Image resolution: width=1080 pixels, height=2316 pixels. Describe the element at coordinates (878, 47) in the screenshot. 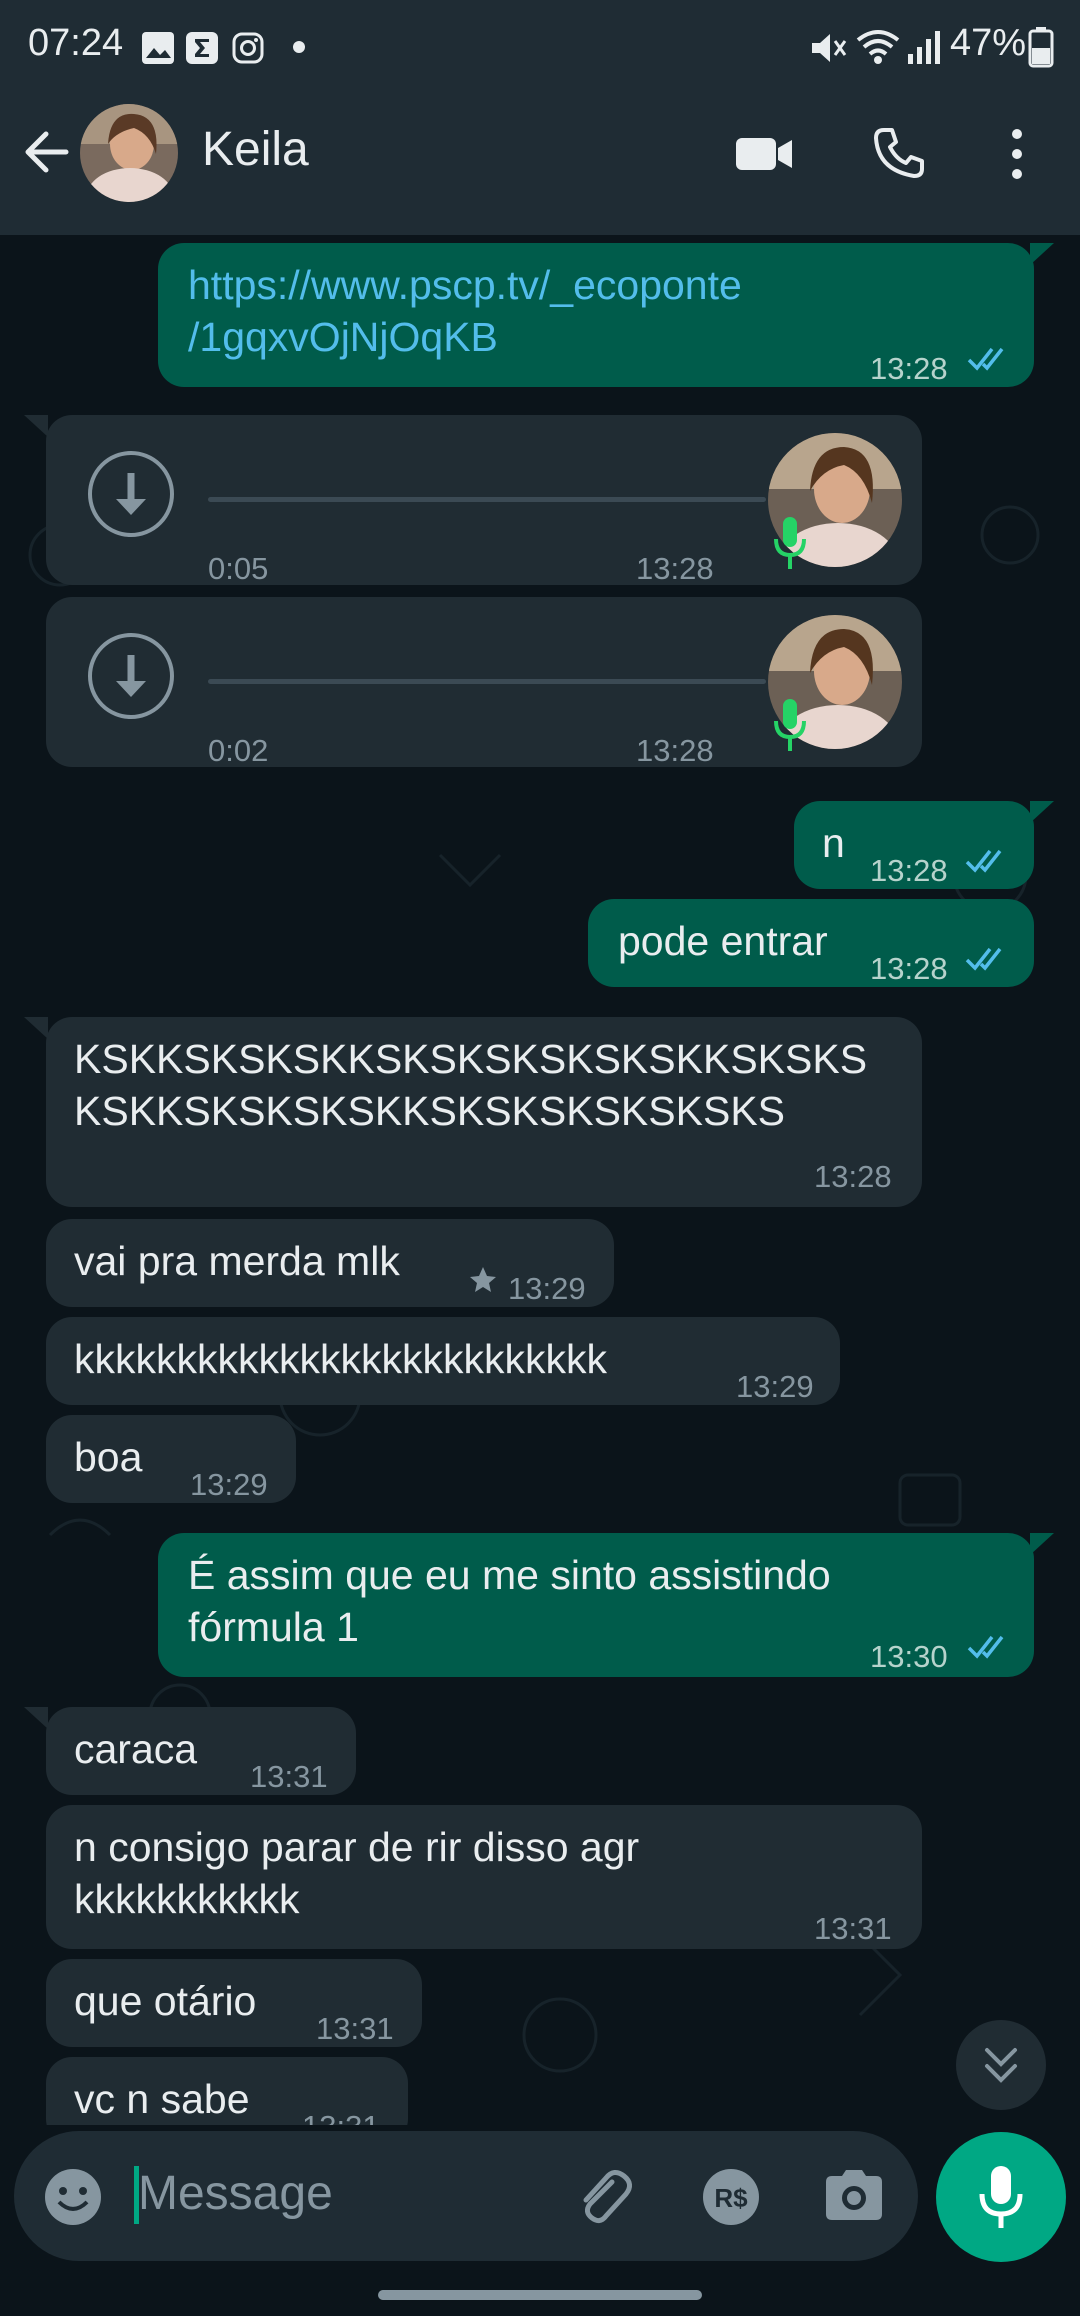

I see `wifi-icon` at that location.